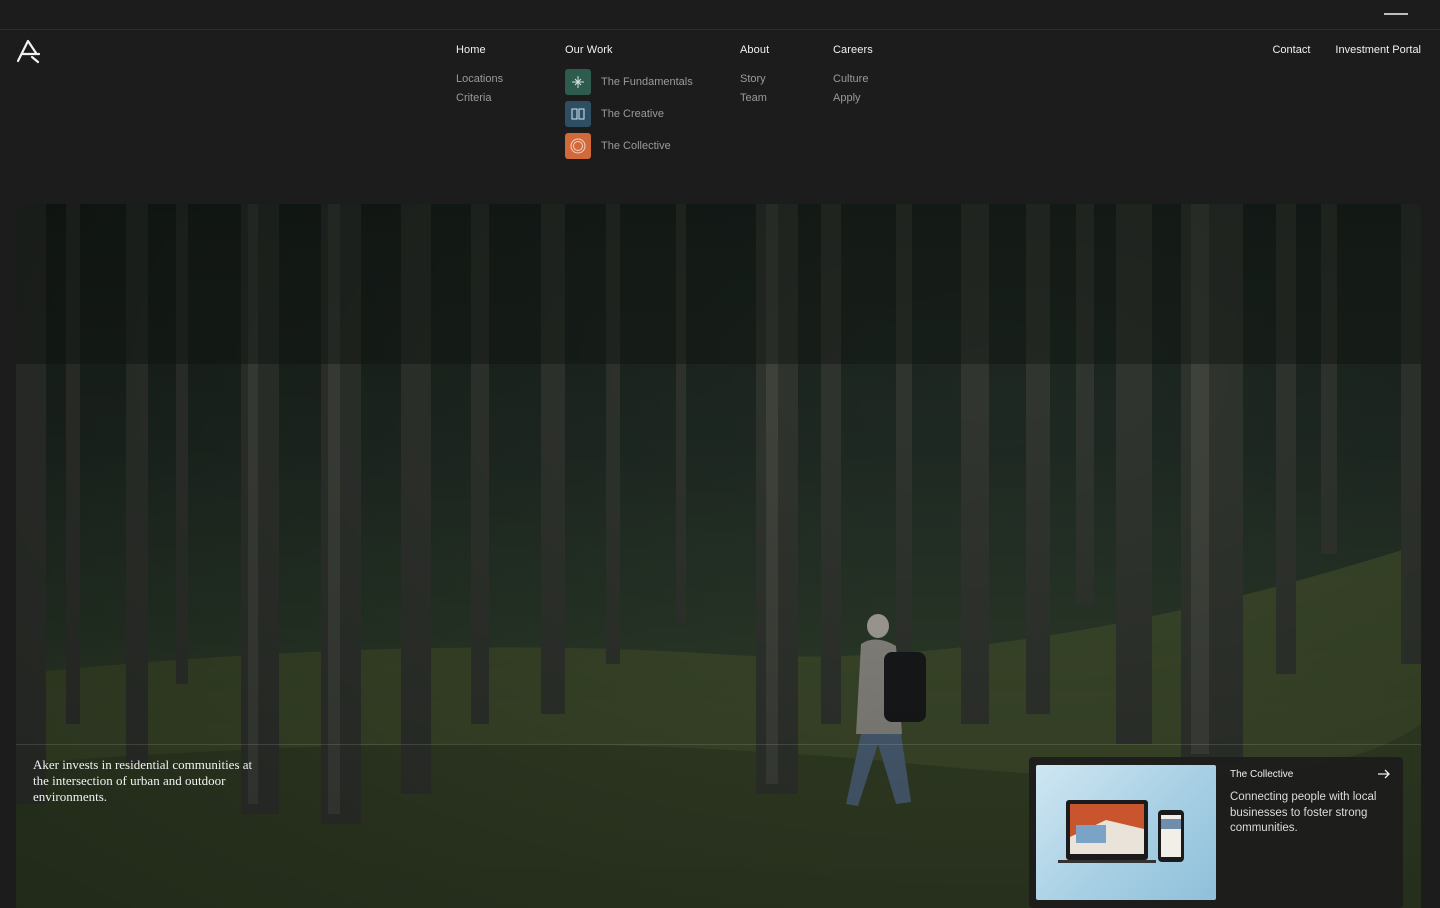  What do you see at coordinates (853, 98) in the screenshot?
I see `nav-apply-link: Apply` at bounding box center [853, 98].